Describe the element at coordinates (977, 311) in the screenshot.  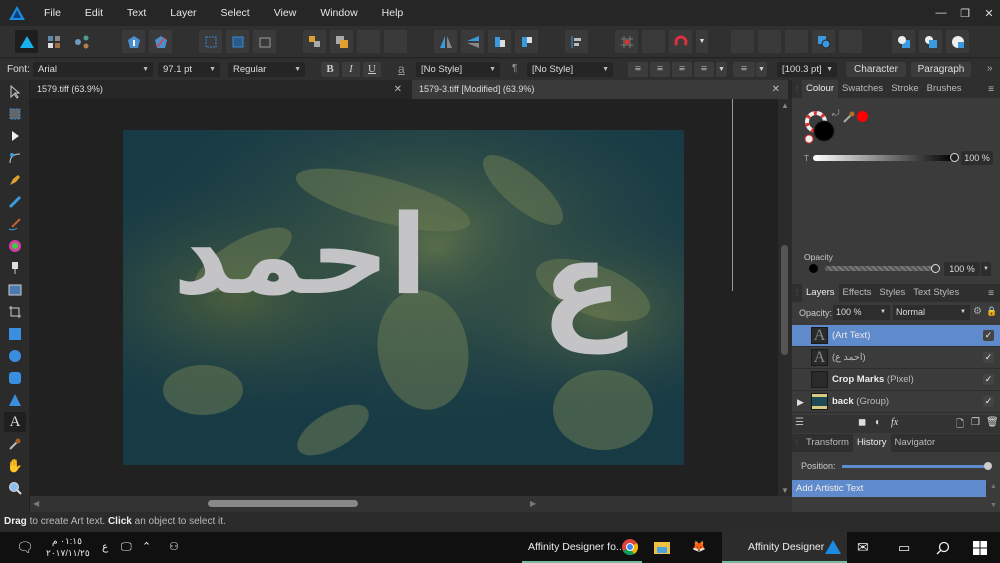
I see `layer-settings-gear-icon: ⚙` at that location.